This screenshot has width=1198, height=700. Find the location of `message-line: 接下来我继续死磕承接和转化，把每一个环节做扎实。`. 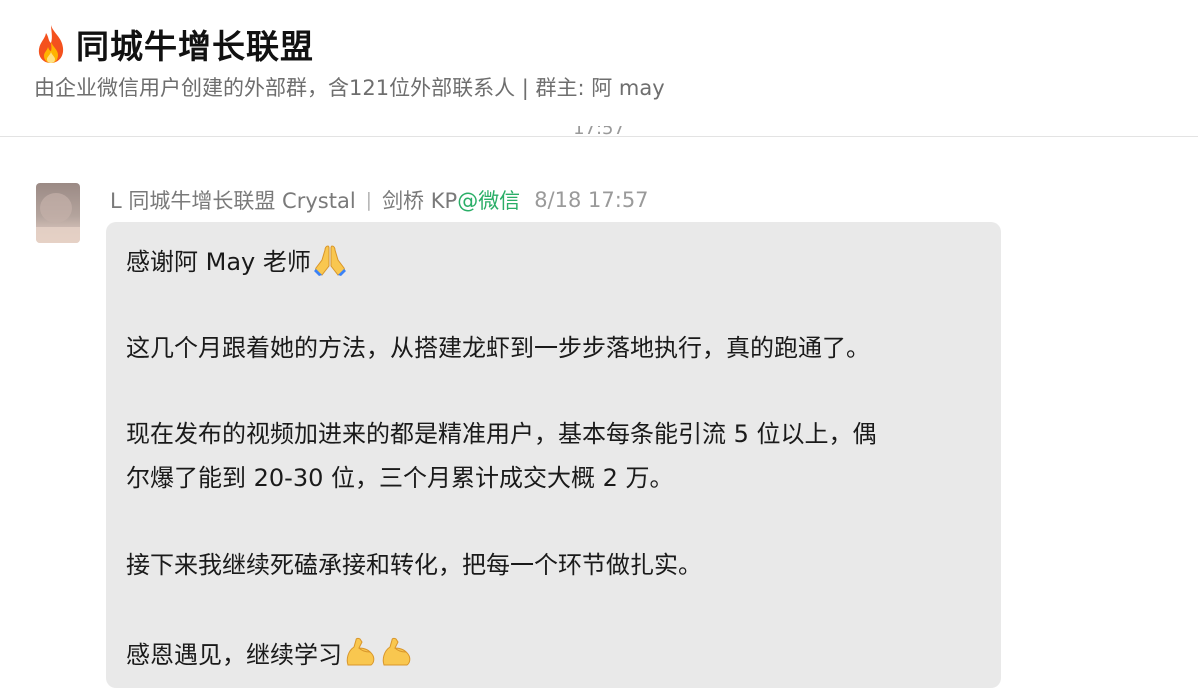

message-line: 接下来我继续死磕承接和转化，把每一个环节做扎实。 is located at coordinates (414, 565).